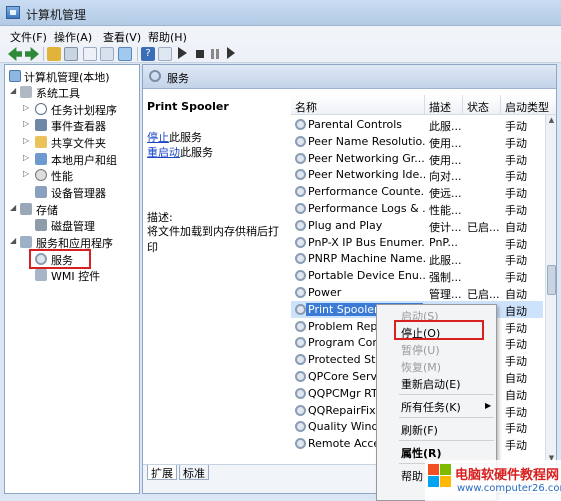  I want to click on menu-item-refresh: 刷新(F), so click(419, 430).